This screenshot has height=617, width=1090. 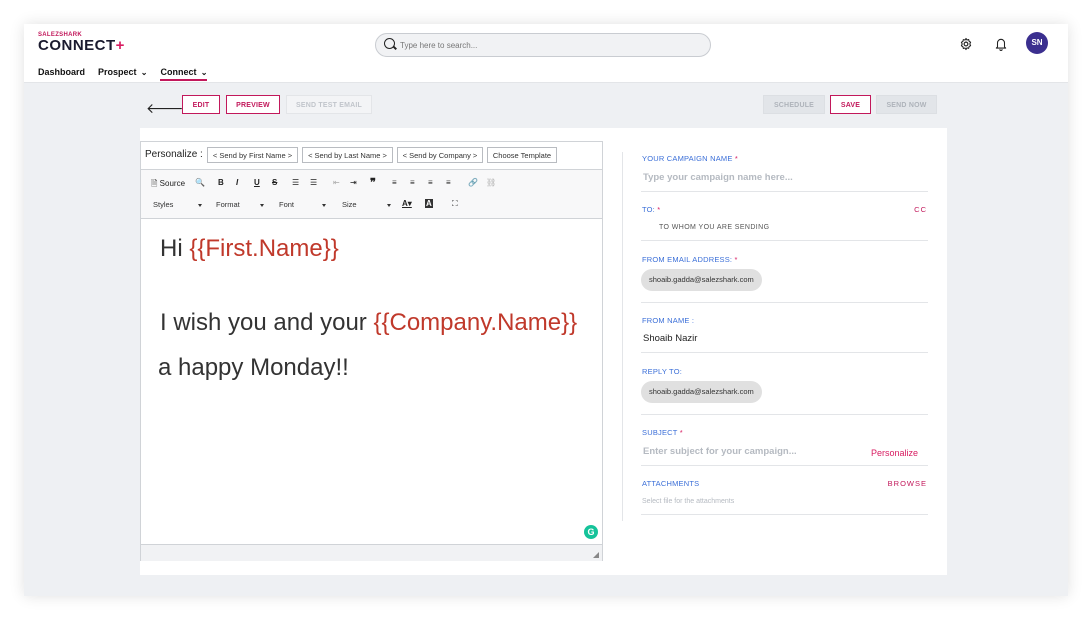 I want to click on reply-to-chip: shoaib.gadda@salezshark.com, so click(x=701, y=392).